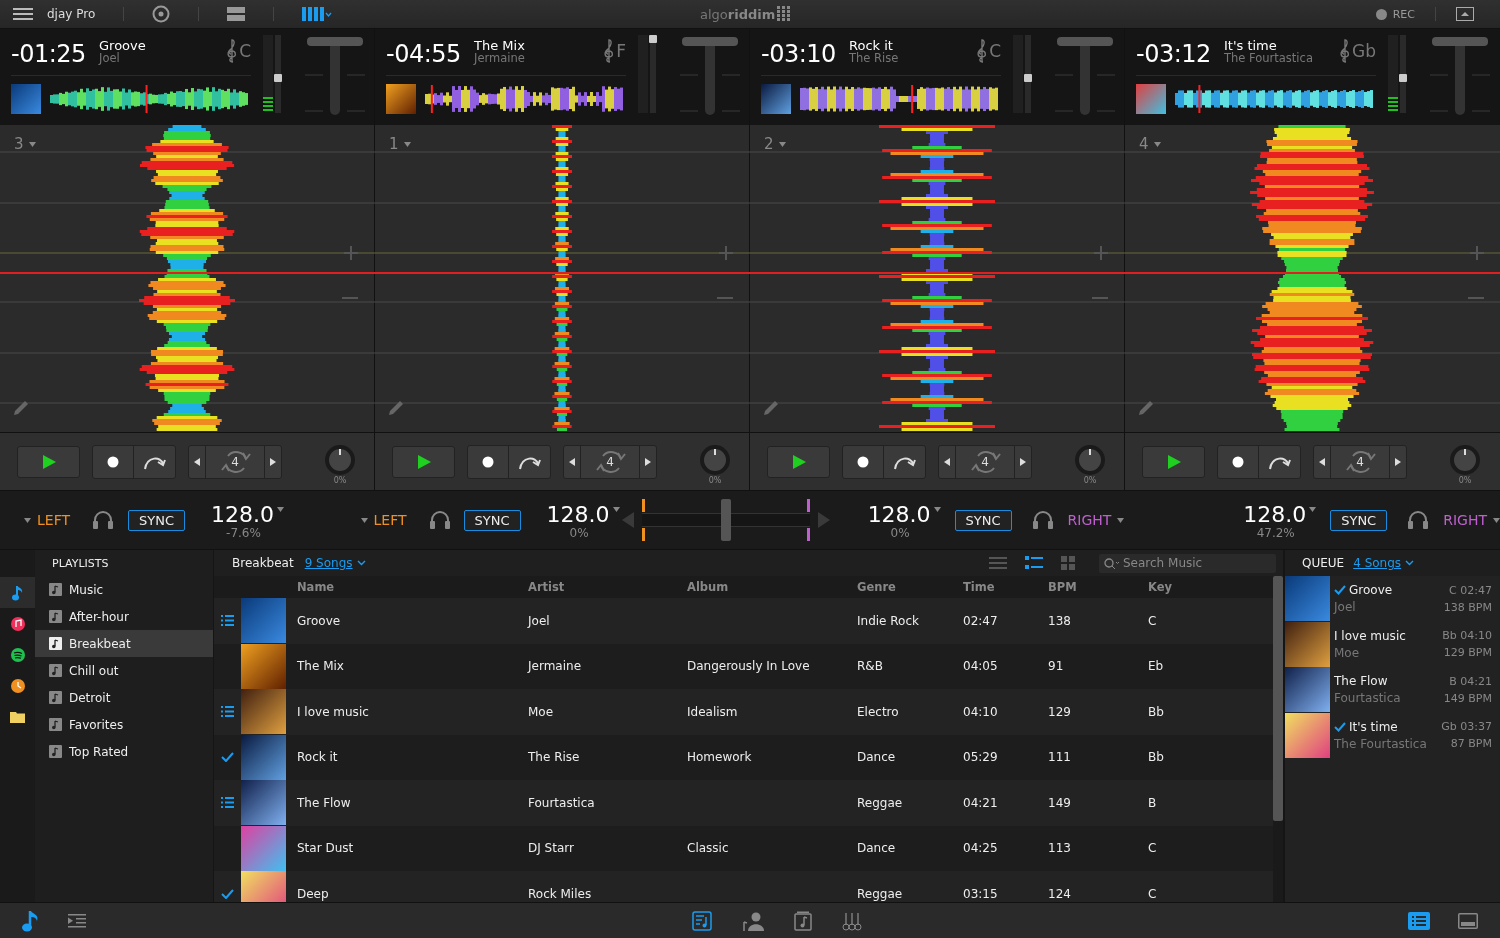 The width and height of the screenshot is (1500, 938). I want to click on two-decks-icon, so click(236, 14).